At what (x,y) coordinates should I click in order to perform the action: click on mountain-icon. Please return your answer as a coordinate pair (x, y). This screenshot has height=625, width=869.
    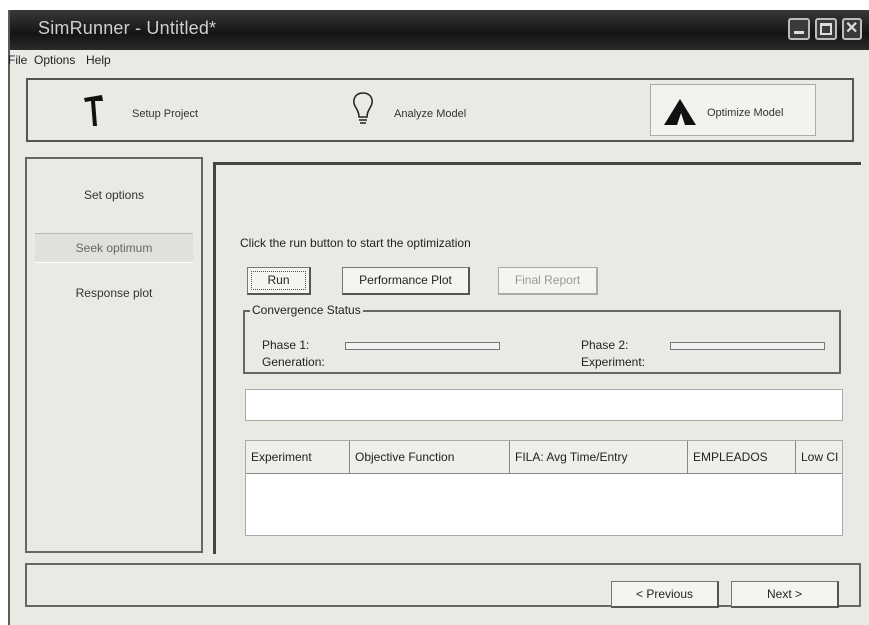
    Looking at the image, I should click on (680, 112).